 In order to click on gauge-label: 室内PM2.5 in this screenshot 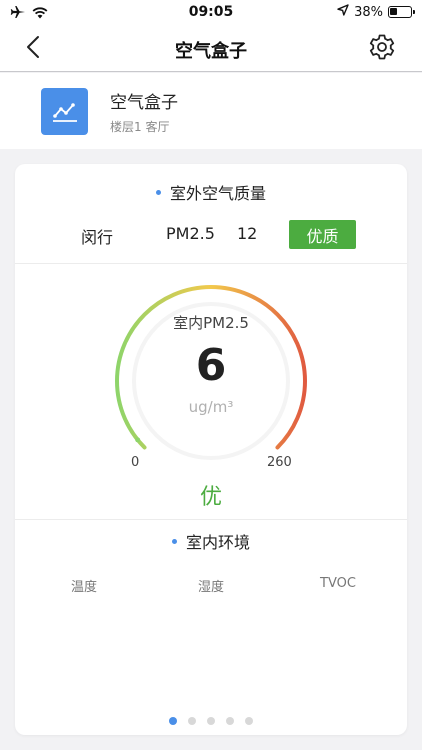, I will do `click(211, 323)`.